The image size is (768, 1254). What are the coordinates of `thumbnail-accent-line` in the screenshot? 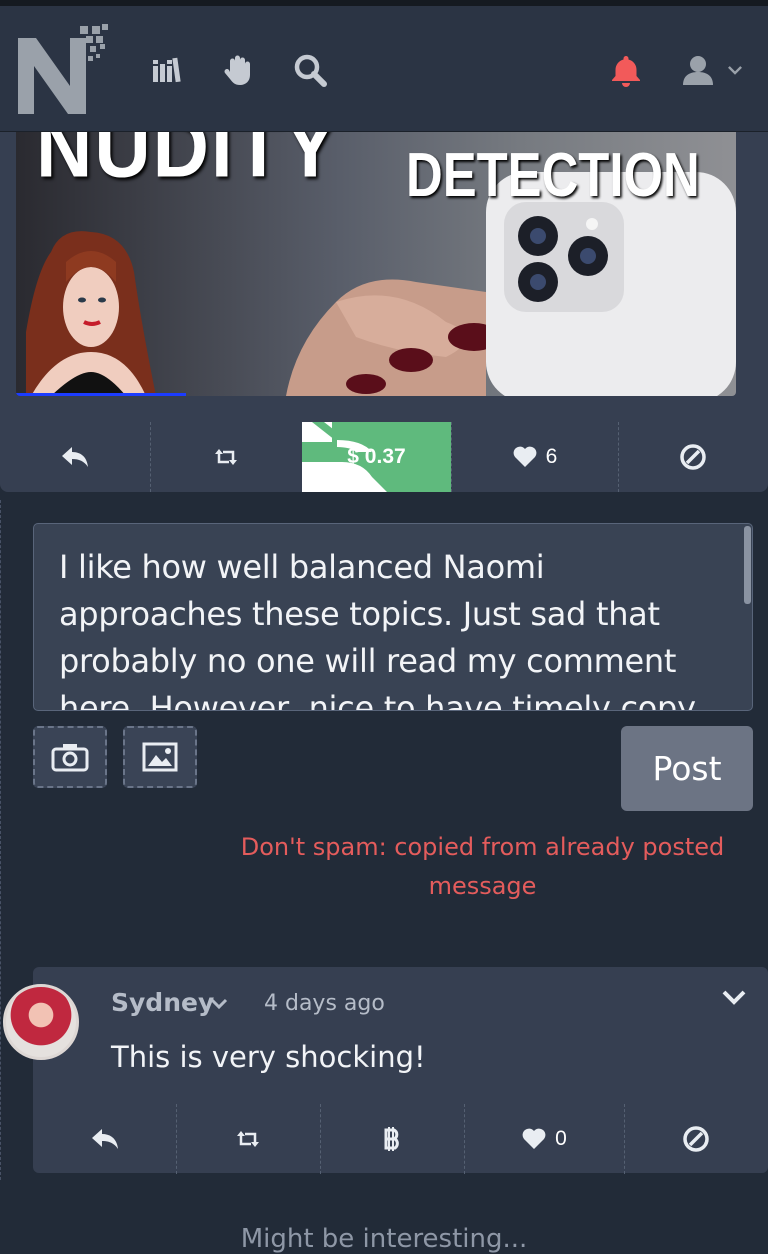 It's located at (101, 394).